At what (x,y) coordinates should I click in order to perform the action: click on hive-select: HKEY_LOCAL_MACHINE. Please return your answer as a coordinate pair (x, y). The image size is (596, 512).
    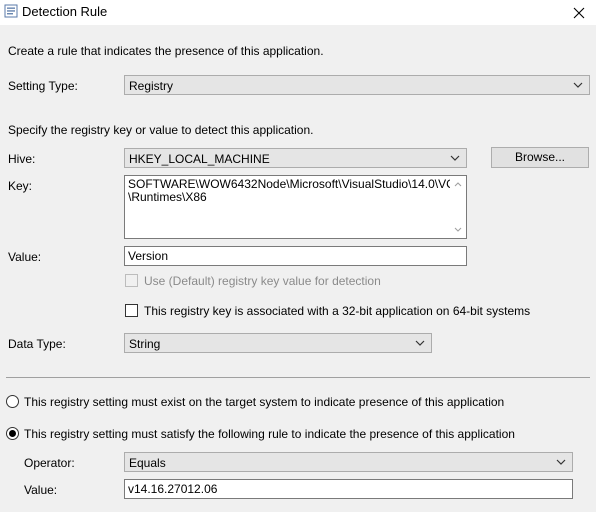
    Looking at the image, I should click on (295, 158).